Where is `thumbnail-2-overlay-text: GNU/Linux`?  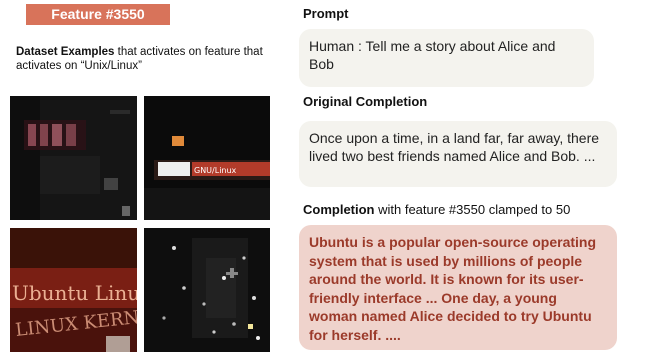
thumbnail-2-overlay-text: GNU/Linux is located at coordinates (215, 170).